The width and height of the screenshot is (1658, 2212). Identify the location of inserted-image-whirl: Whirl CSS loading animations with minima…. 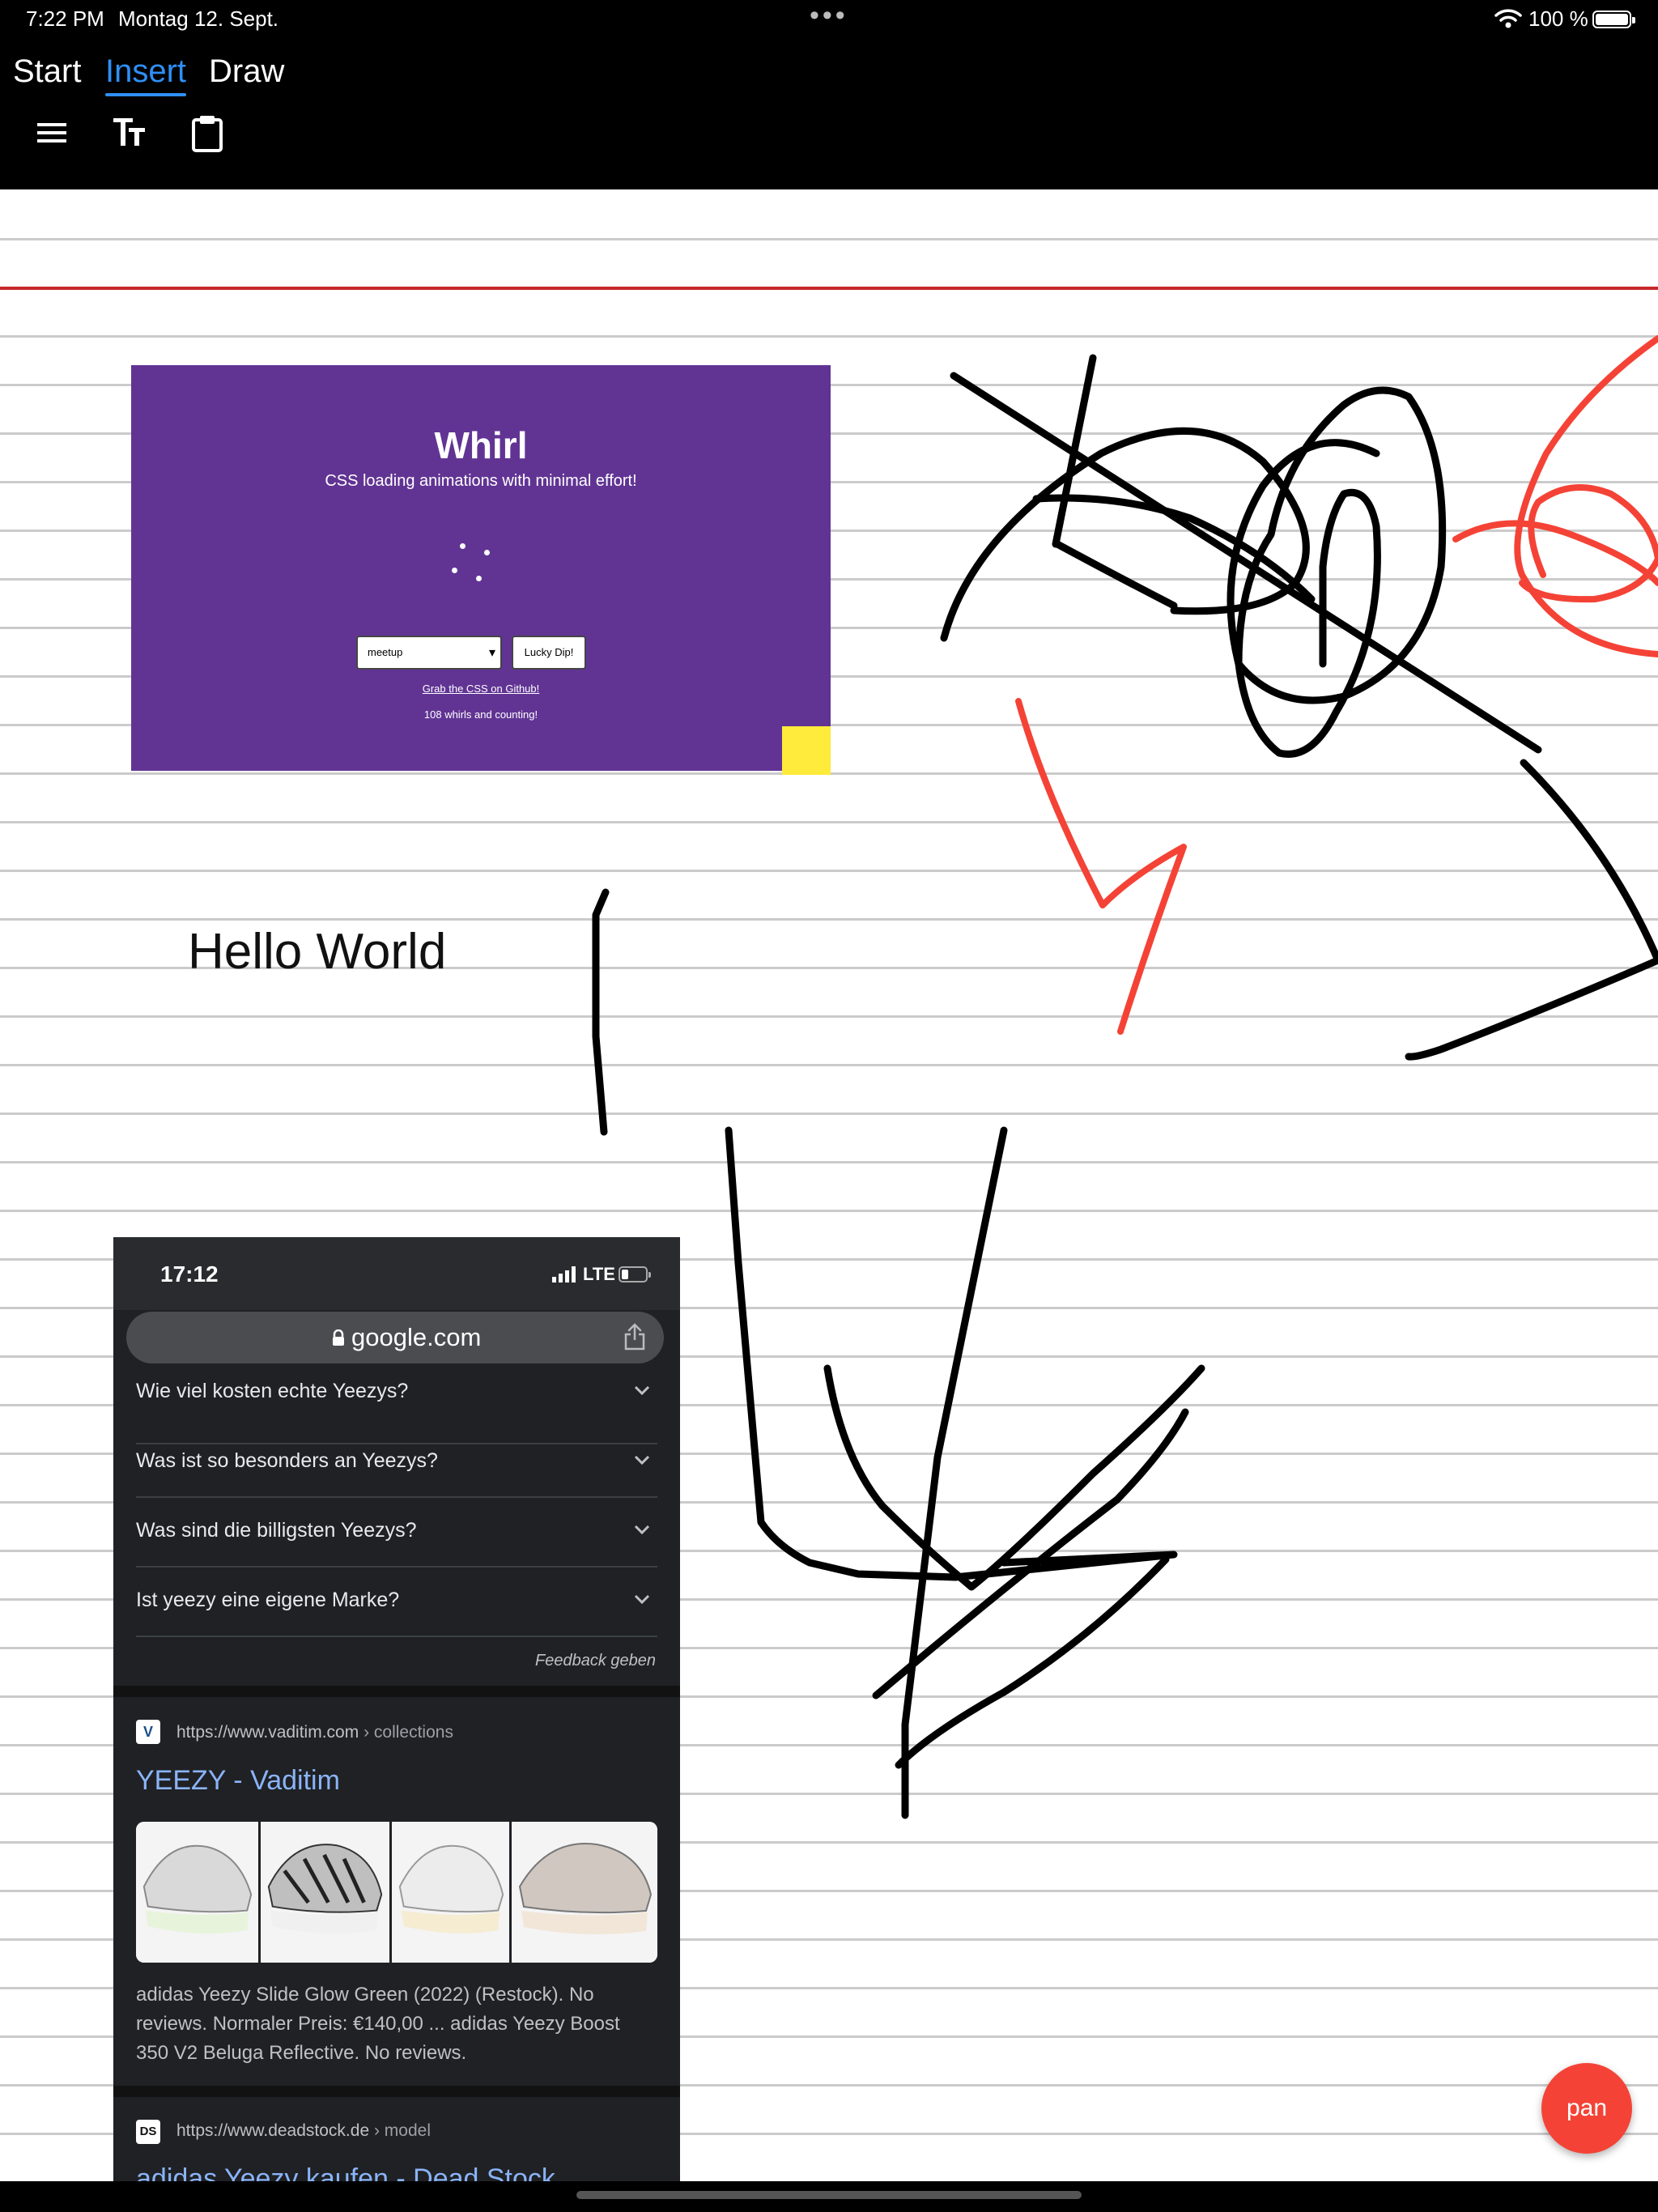
(481, 570).